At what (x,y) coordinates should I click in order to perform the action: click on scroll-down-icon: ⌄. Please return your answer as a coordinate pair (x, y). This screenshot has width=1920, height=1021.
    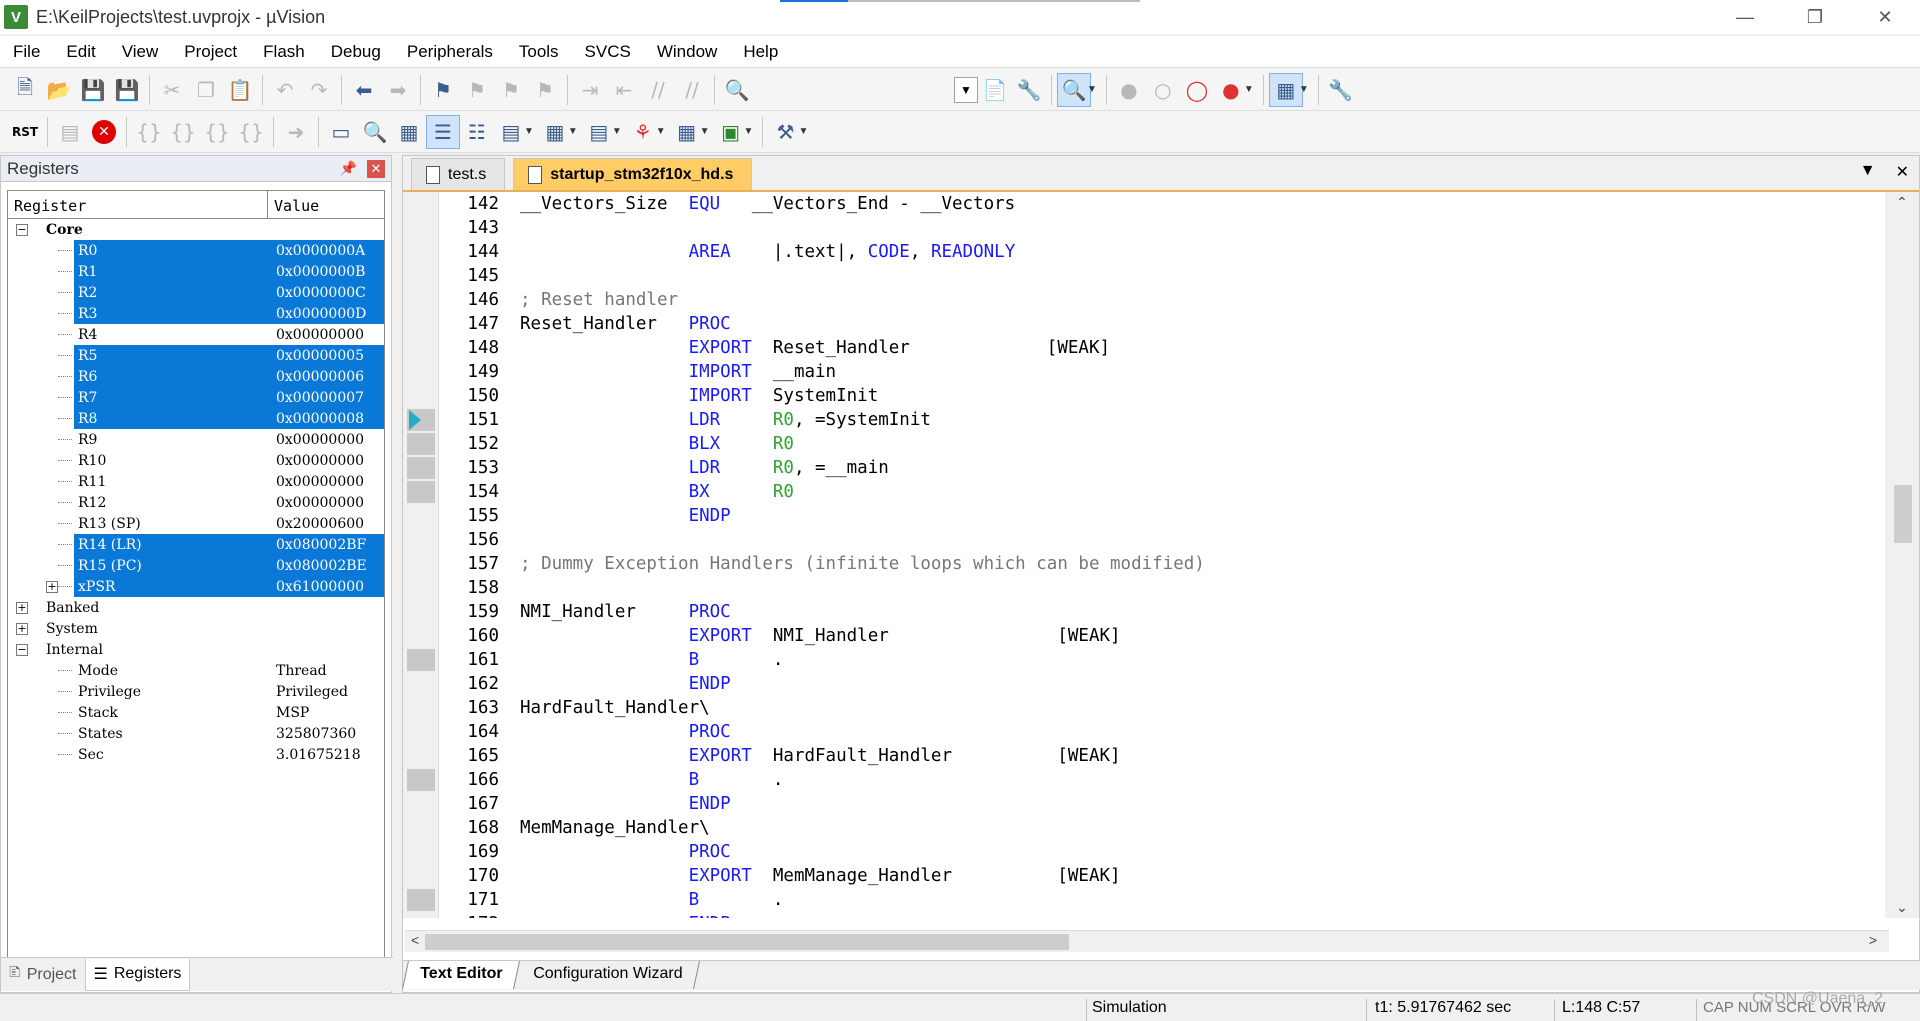
    Looking at the image, I should click on (1902, 907).